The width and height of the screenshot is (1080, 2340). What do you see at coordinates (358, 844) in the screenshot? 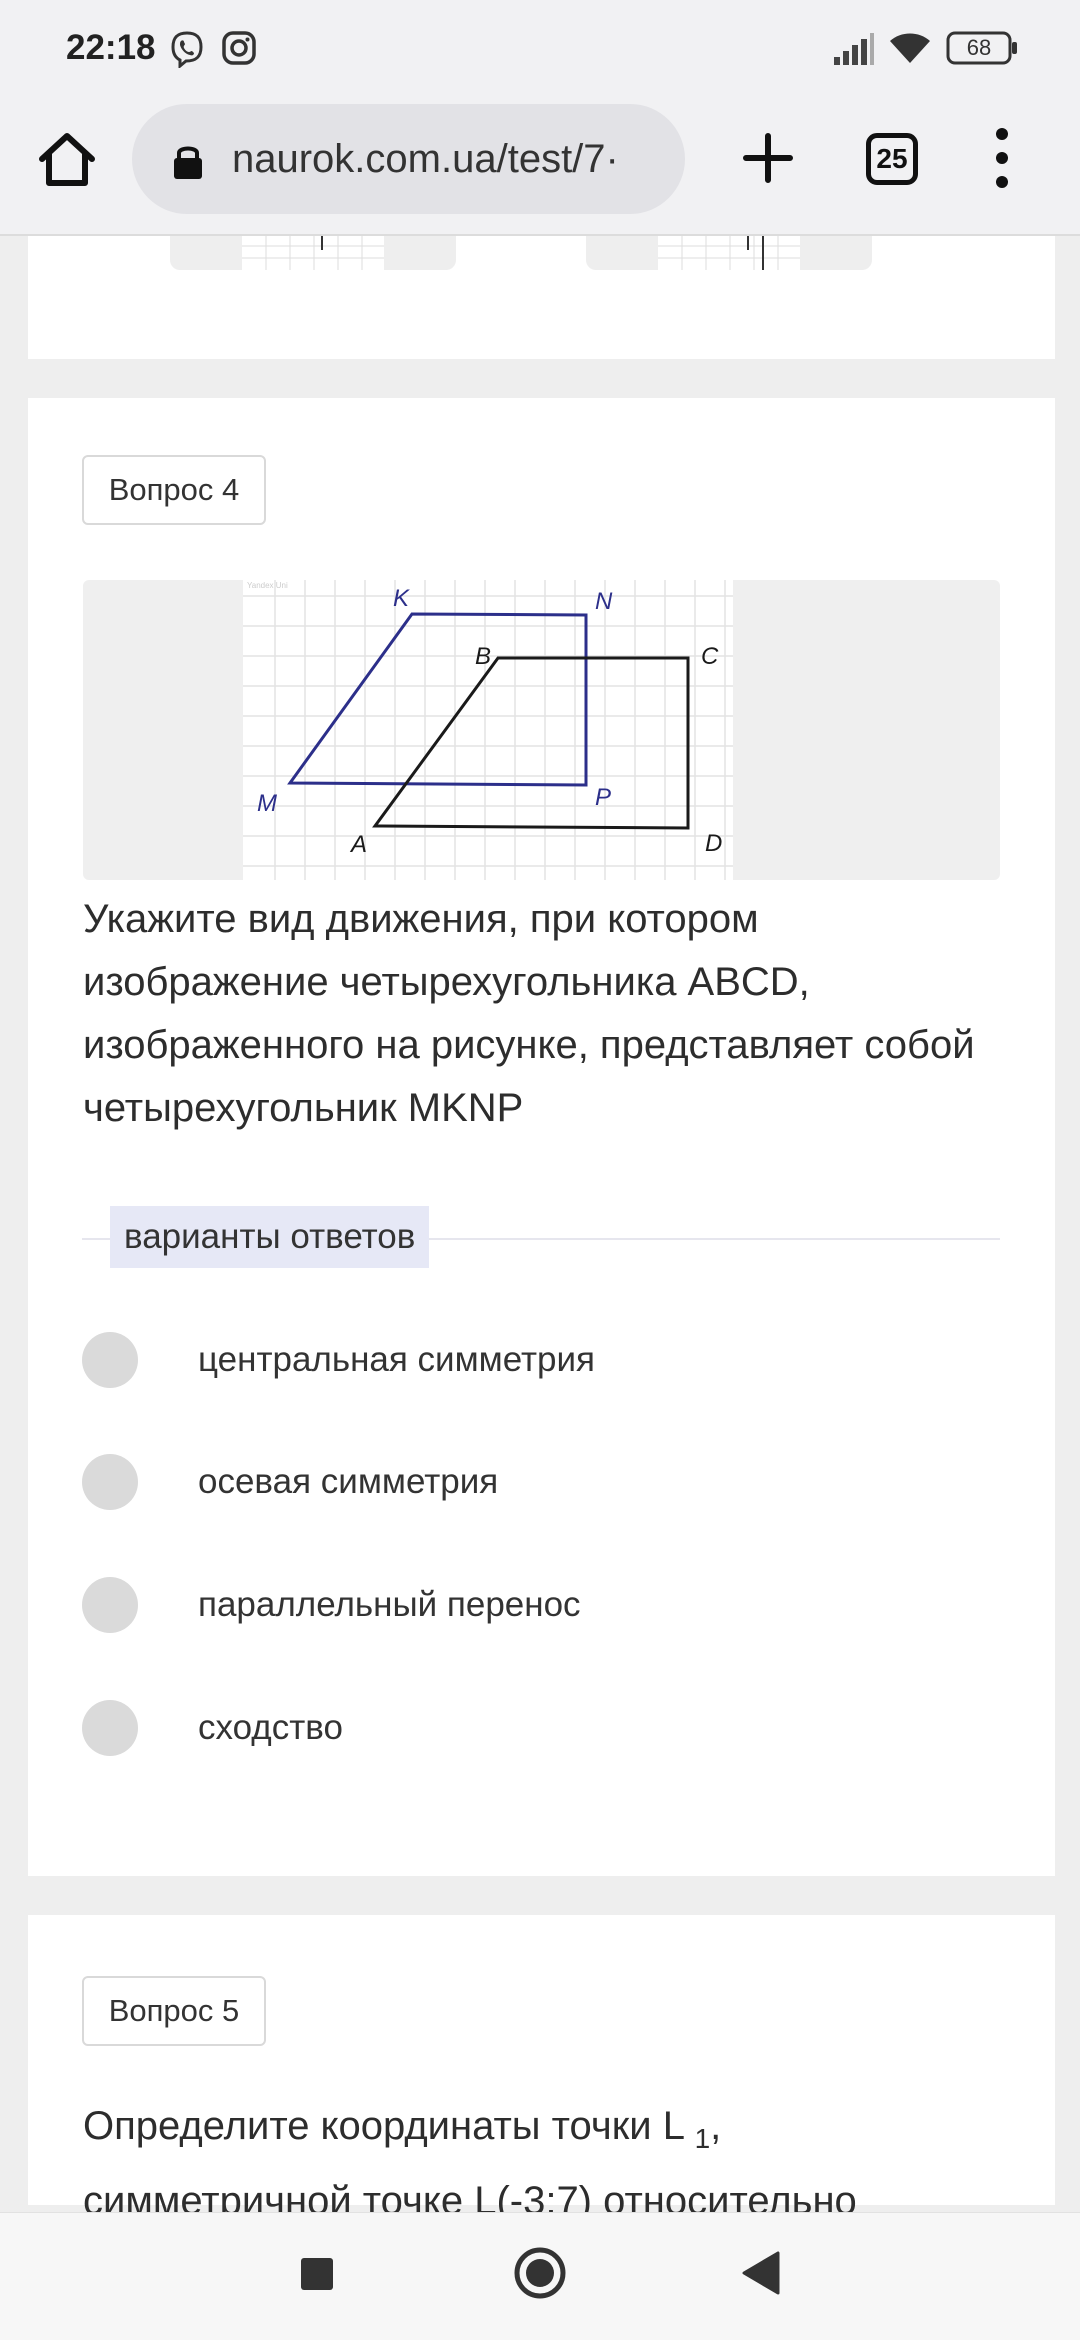
I see `label-a: A` at bounding box center [358, 844].